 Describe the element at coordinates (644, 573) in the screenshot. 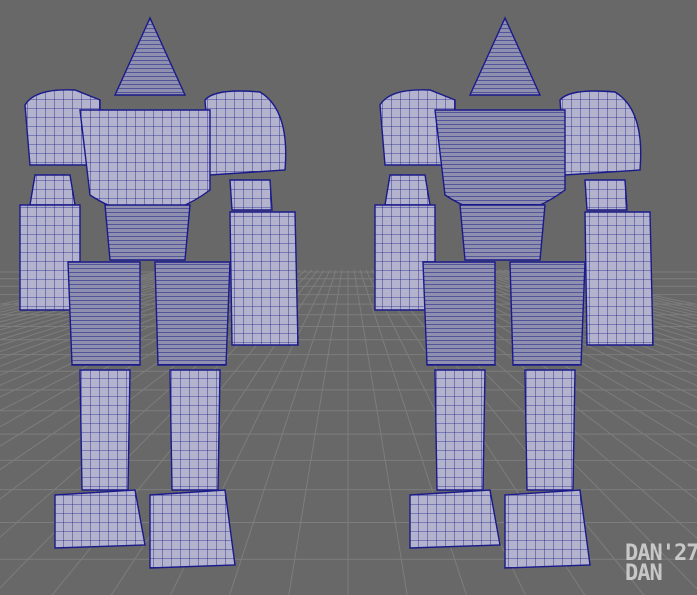

I see `watermark-line-2: DAN` at that location.